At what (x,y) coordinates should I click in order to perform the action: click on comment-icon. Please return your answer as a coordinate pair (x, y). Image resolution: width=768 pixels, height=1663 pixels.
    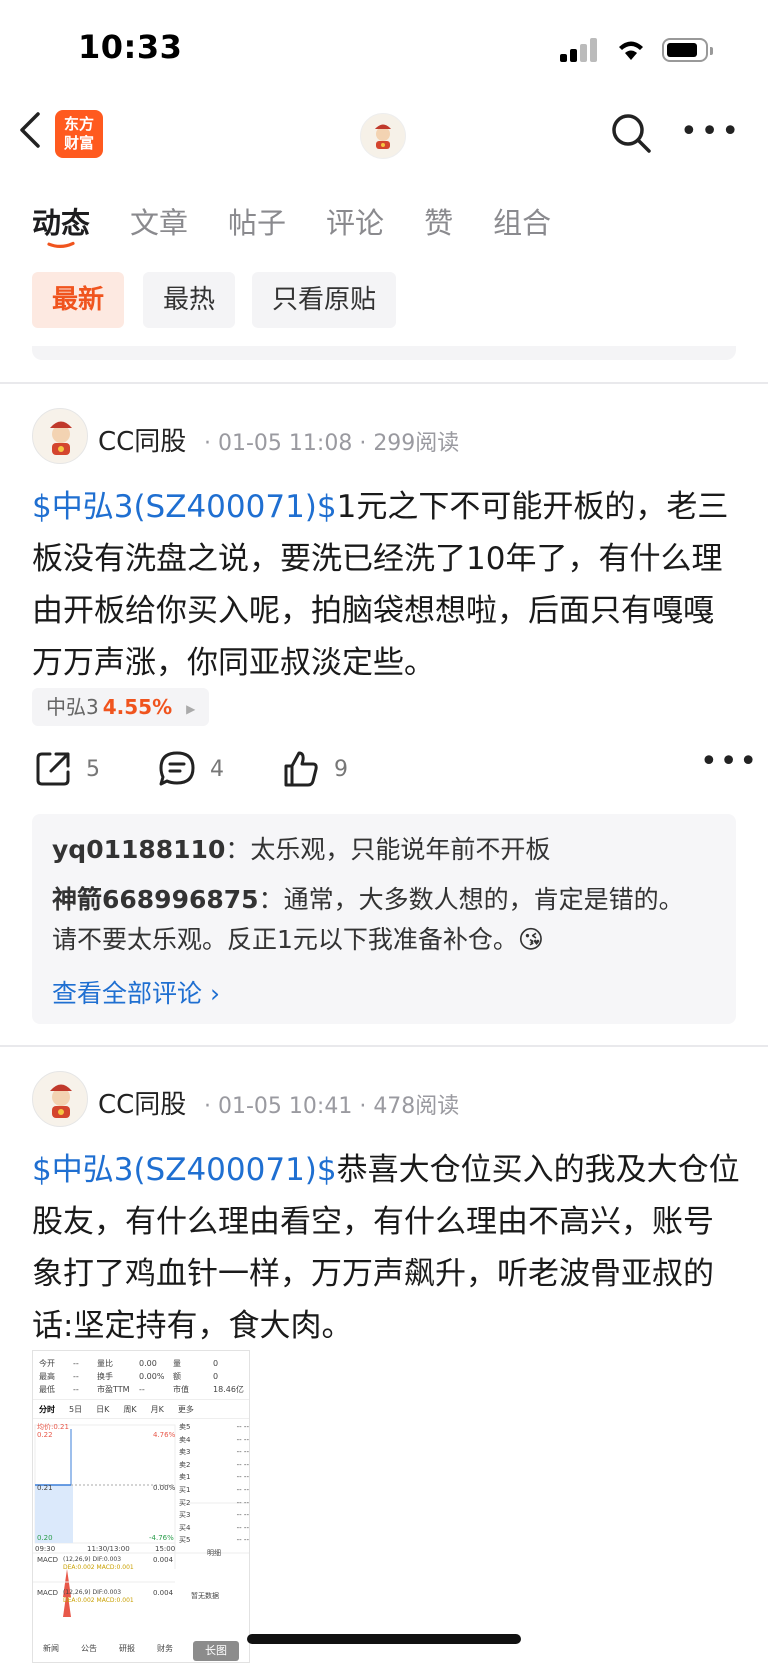
    Looking at the image, I should click on (177, 768).